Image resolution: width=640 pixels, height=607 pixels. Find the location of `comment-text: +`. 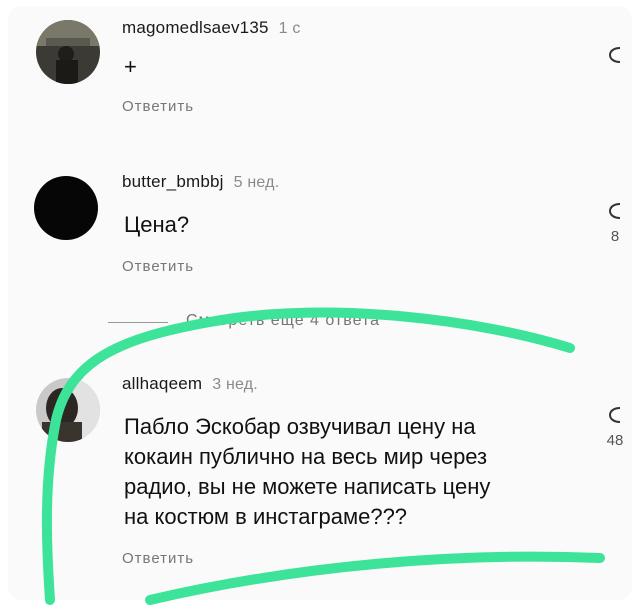

comment-text: + is located at coordinates (130, 66).